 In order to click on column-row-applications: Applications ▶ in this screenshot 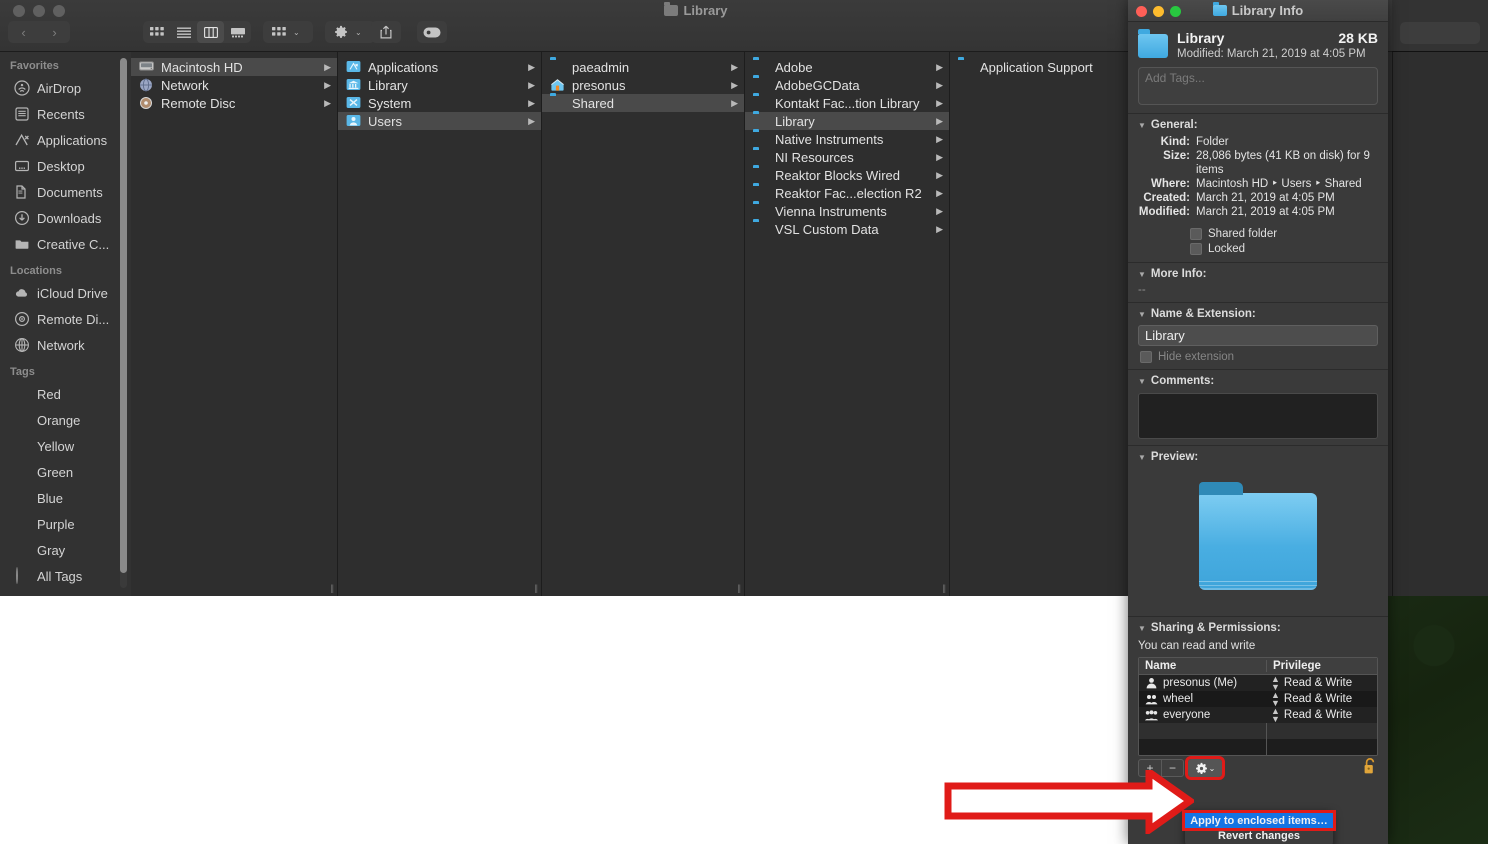, I will do `click(439, 67)`.